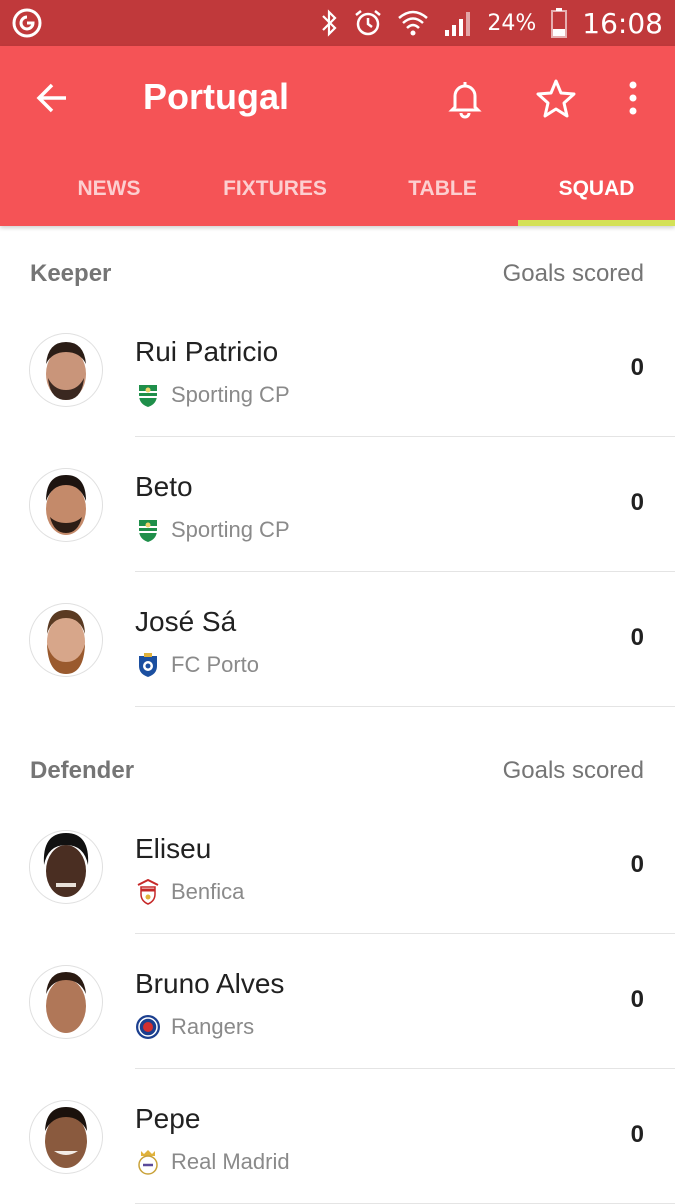 This screenshot has height=1204, width=675. I want to click on back-arrow-icon, so click(52, 98).